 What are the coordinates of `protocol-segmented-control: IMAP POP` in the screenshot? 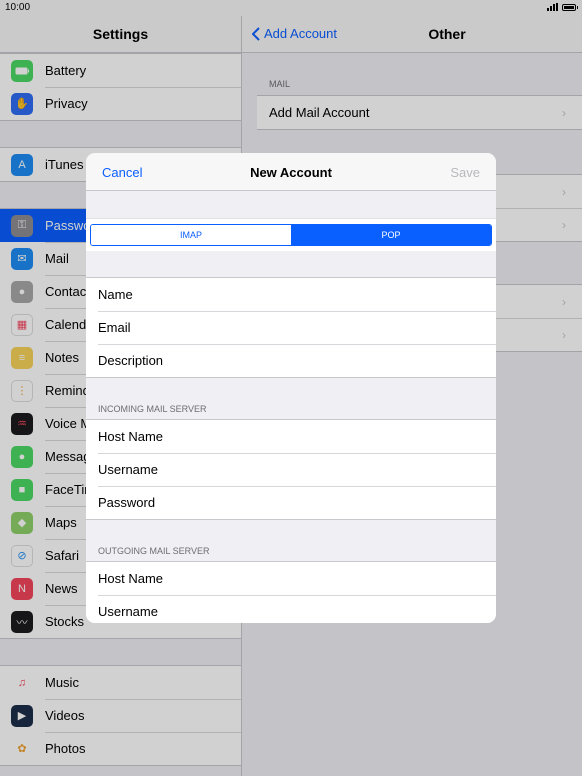 It's located at (291, 235).